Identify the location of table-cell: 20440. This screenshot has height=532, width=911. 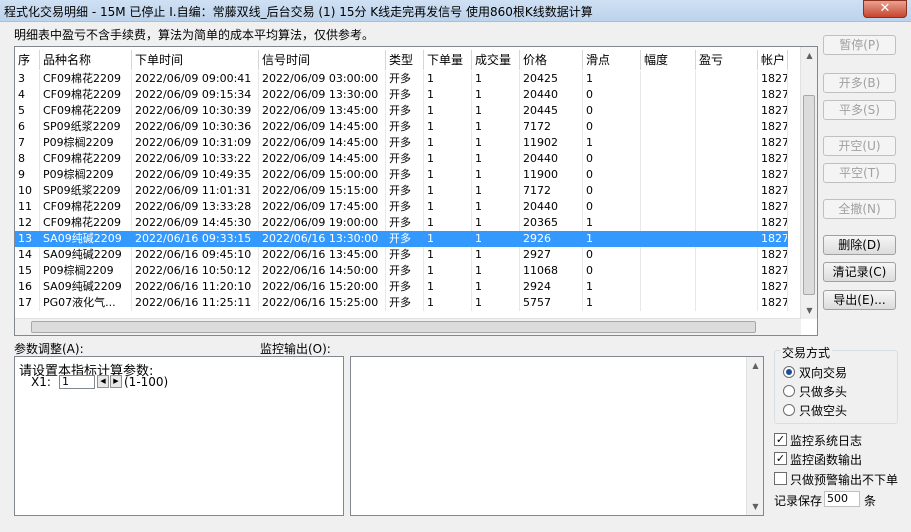
(551, 207).